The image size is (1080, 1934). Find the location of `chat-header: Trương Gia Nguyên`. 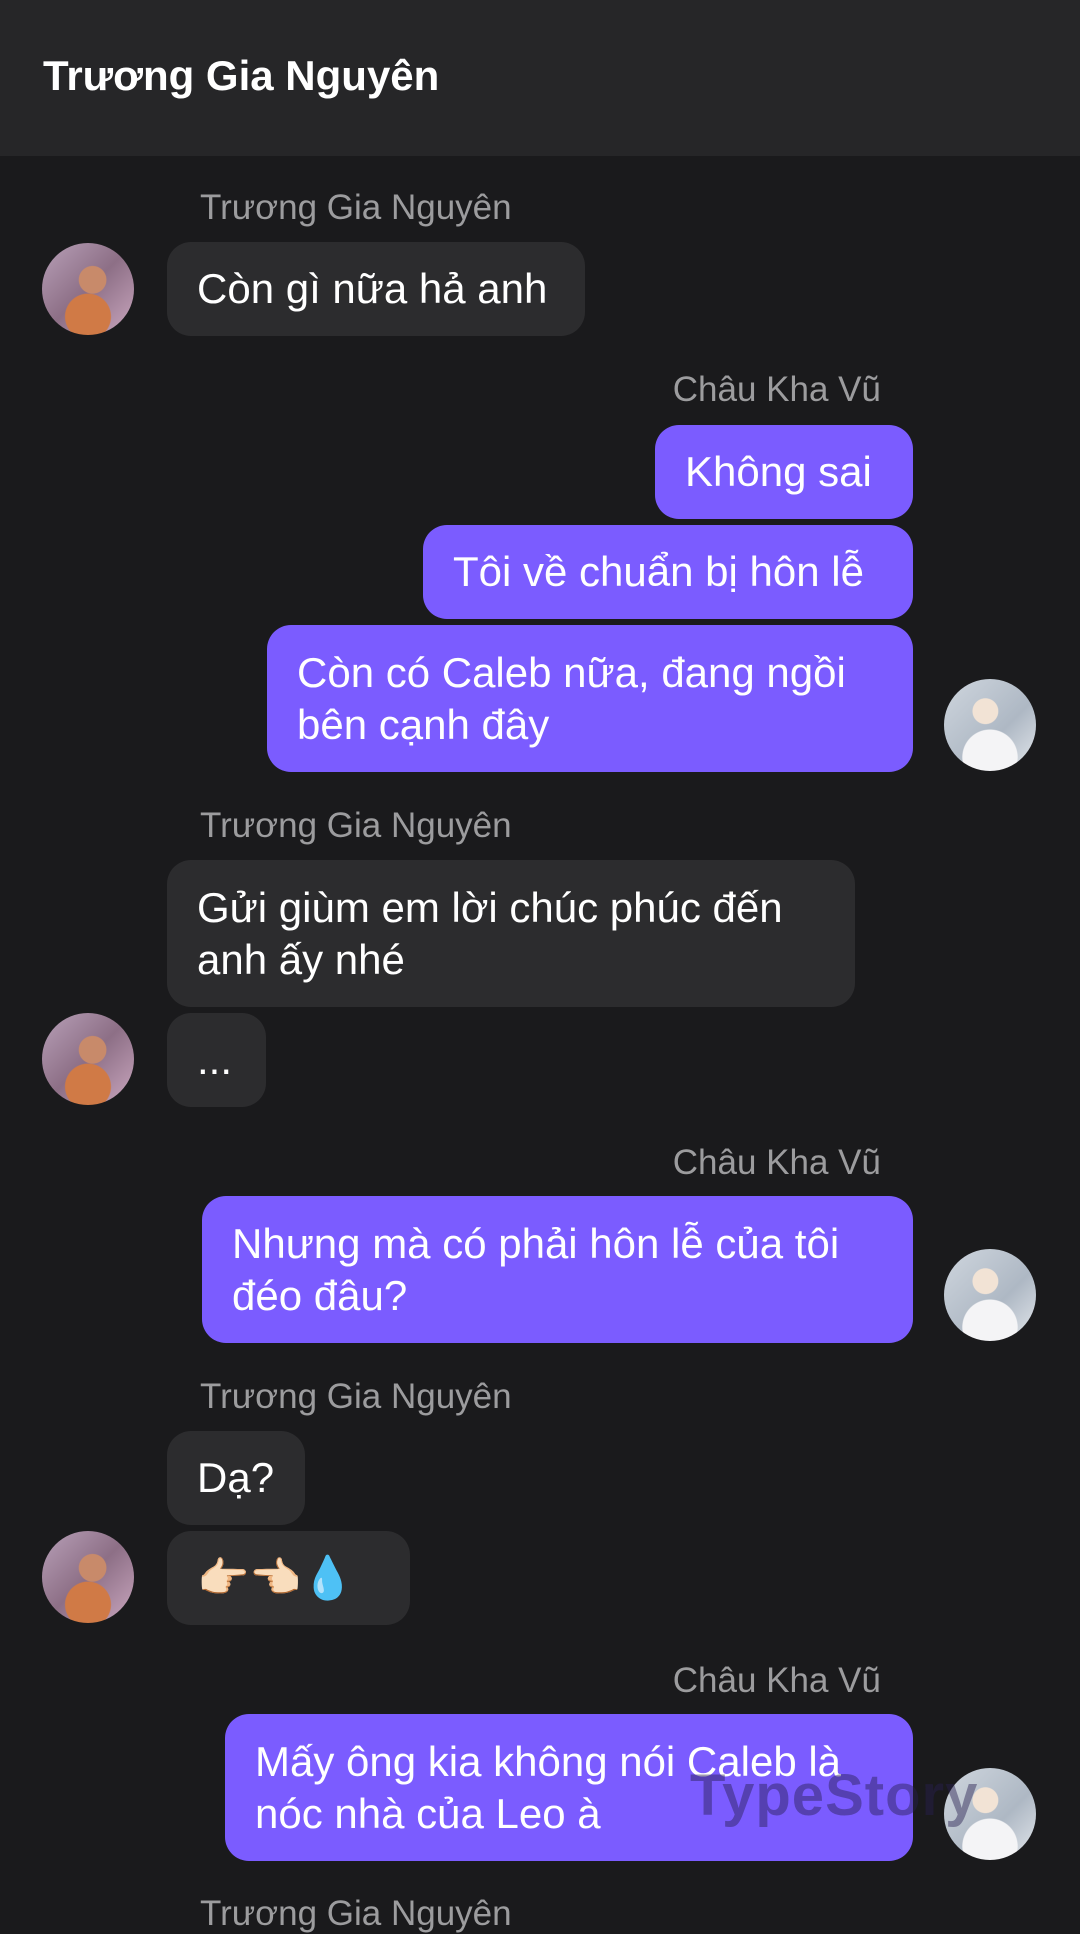

chat-header: Trương Gia Nguyên is located at coordinates (540, 78).